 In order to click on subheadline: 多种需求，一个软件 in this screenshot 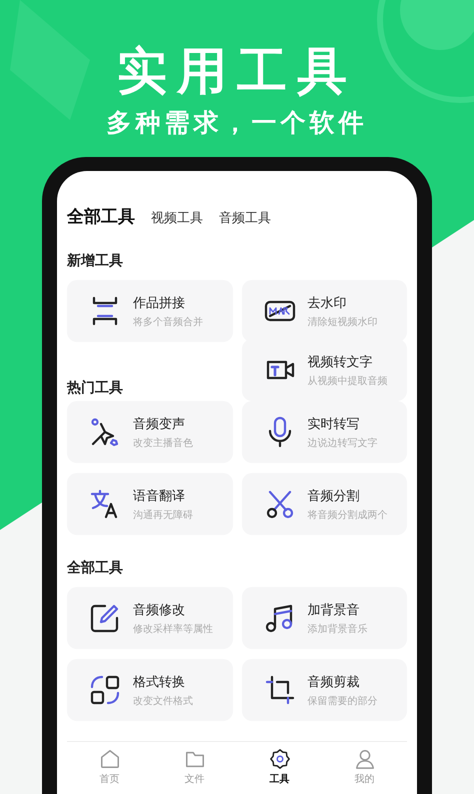, I will do `click(237, 123)`.